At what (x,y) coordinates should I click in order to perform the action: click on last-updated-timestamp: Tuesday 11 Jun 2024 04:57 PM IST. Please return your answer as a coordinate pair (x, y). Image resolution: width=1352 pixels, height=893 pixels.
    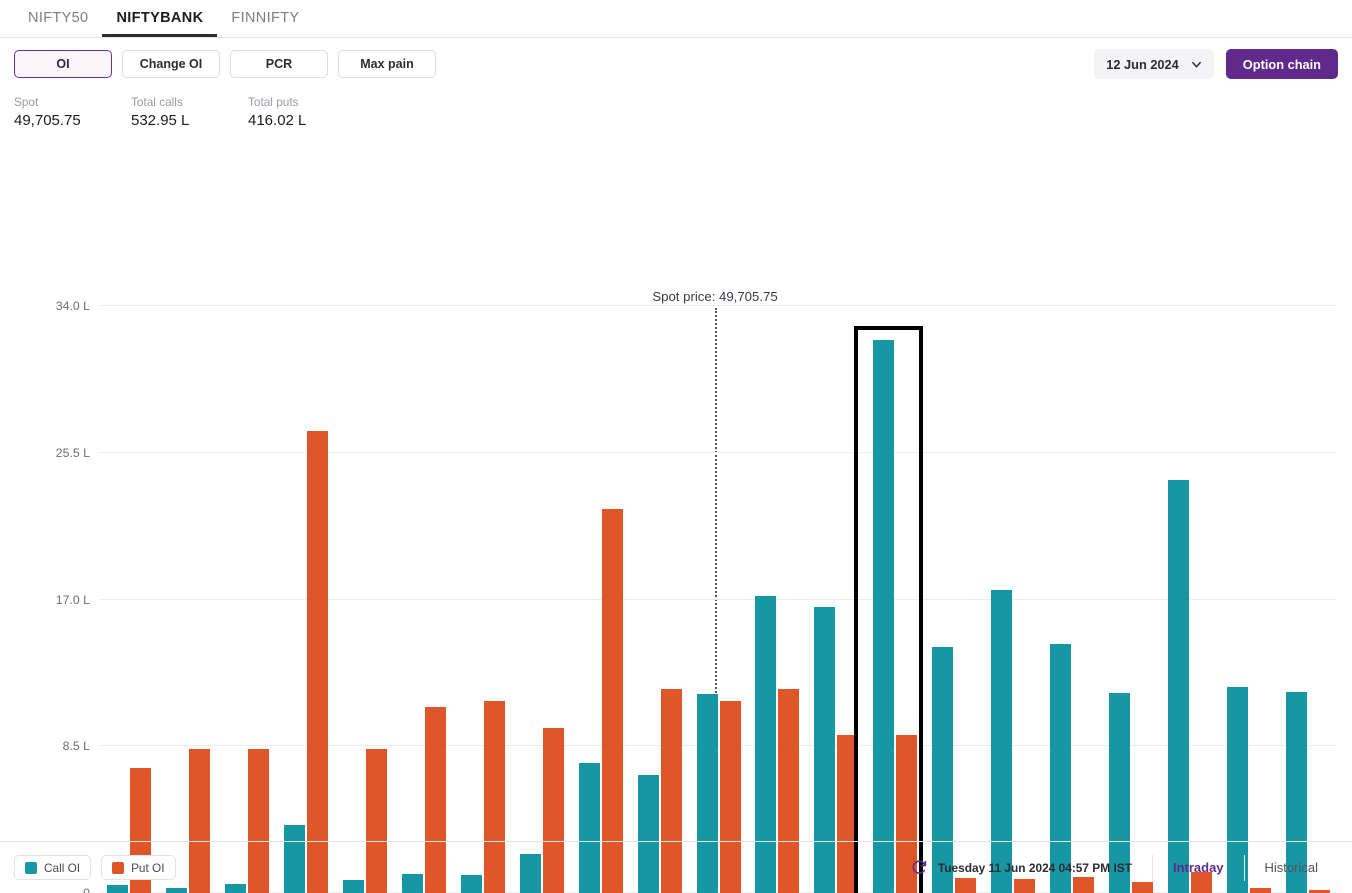
    Looking at the image, I should click on (1034, 867).